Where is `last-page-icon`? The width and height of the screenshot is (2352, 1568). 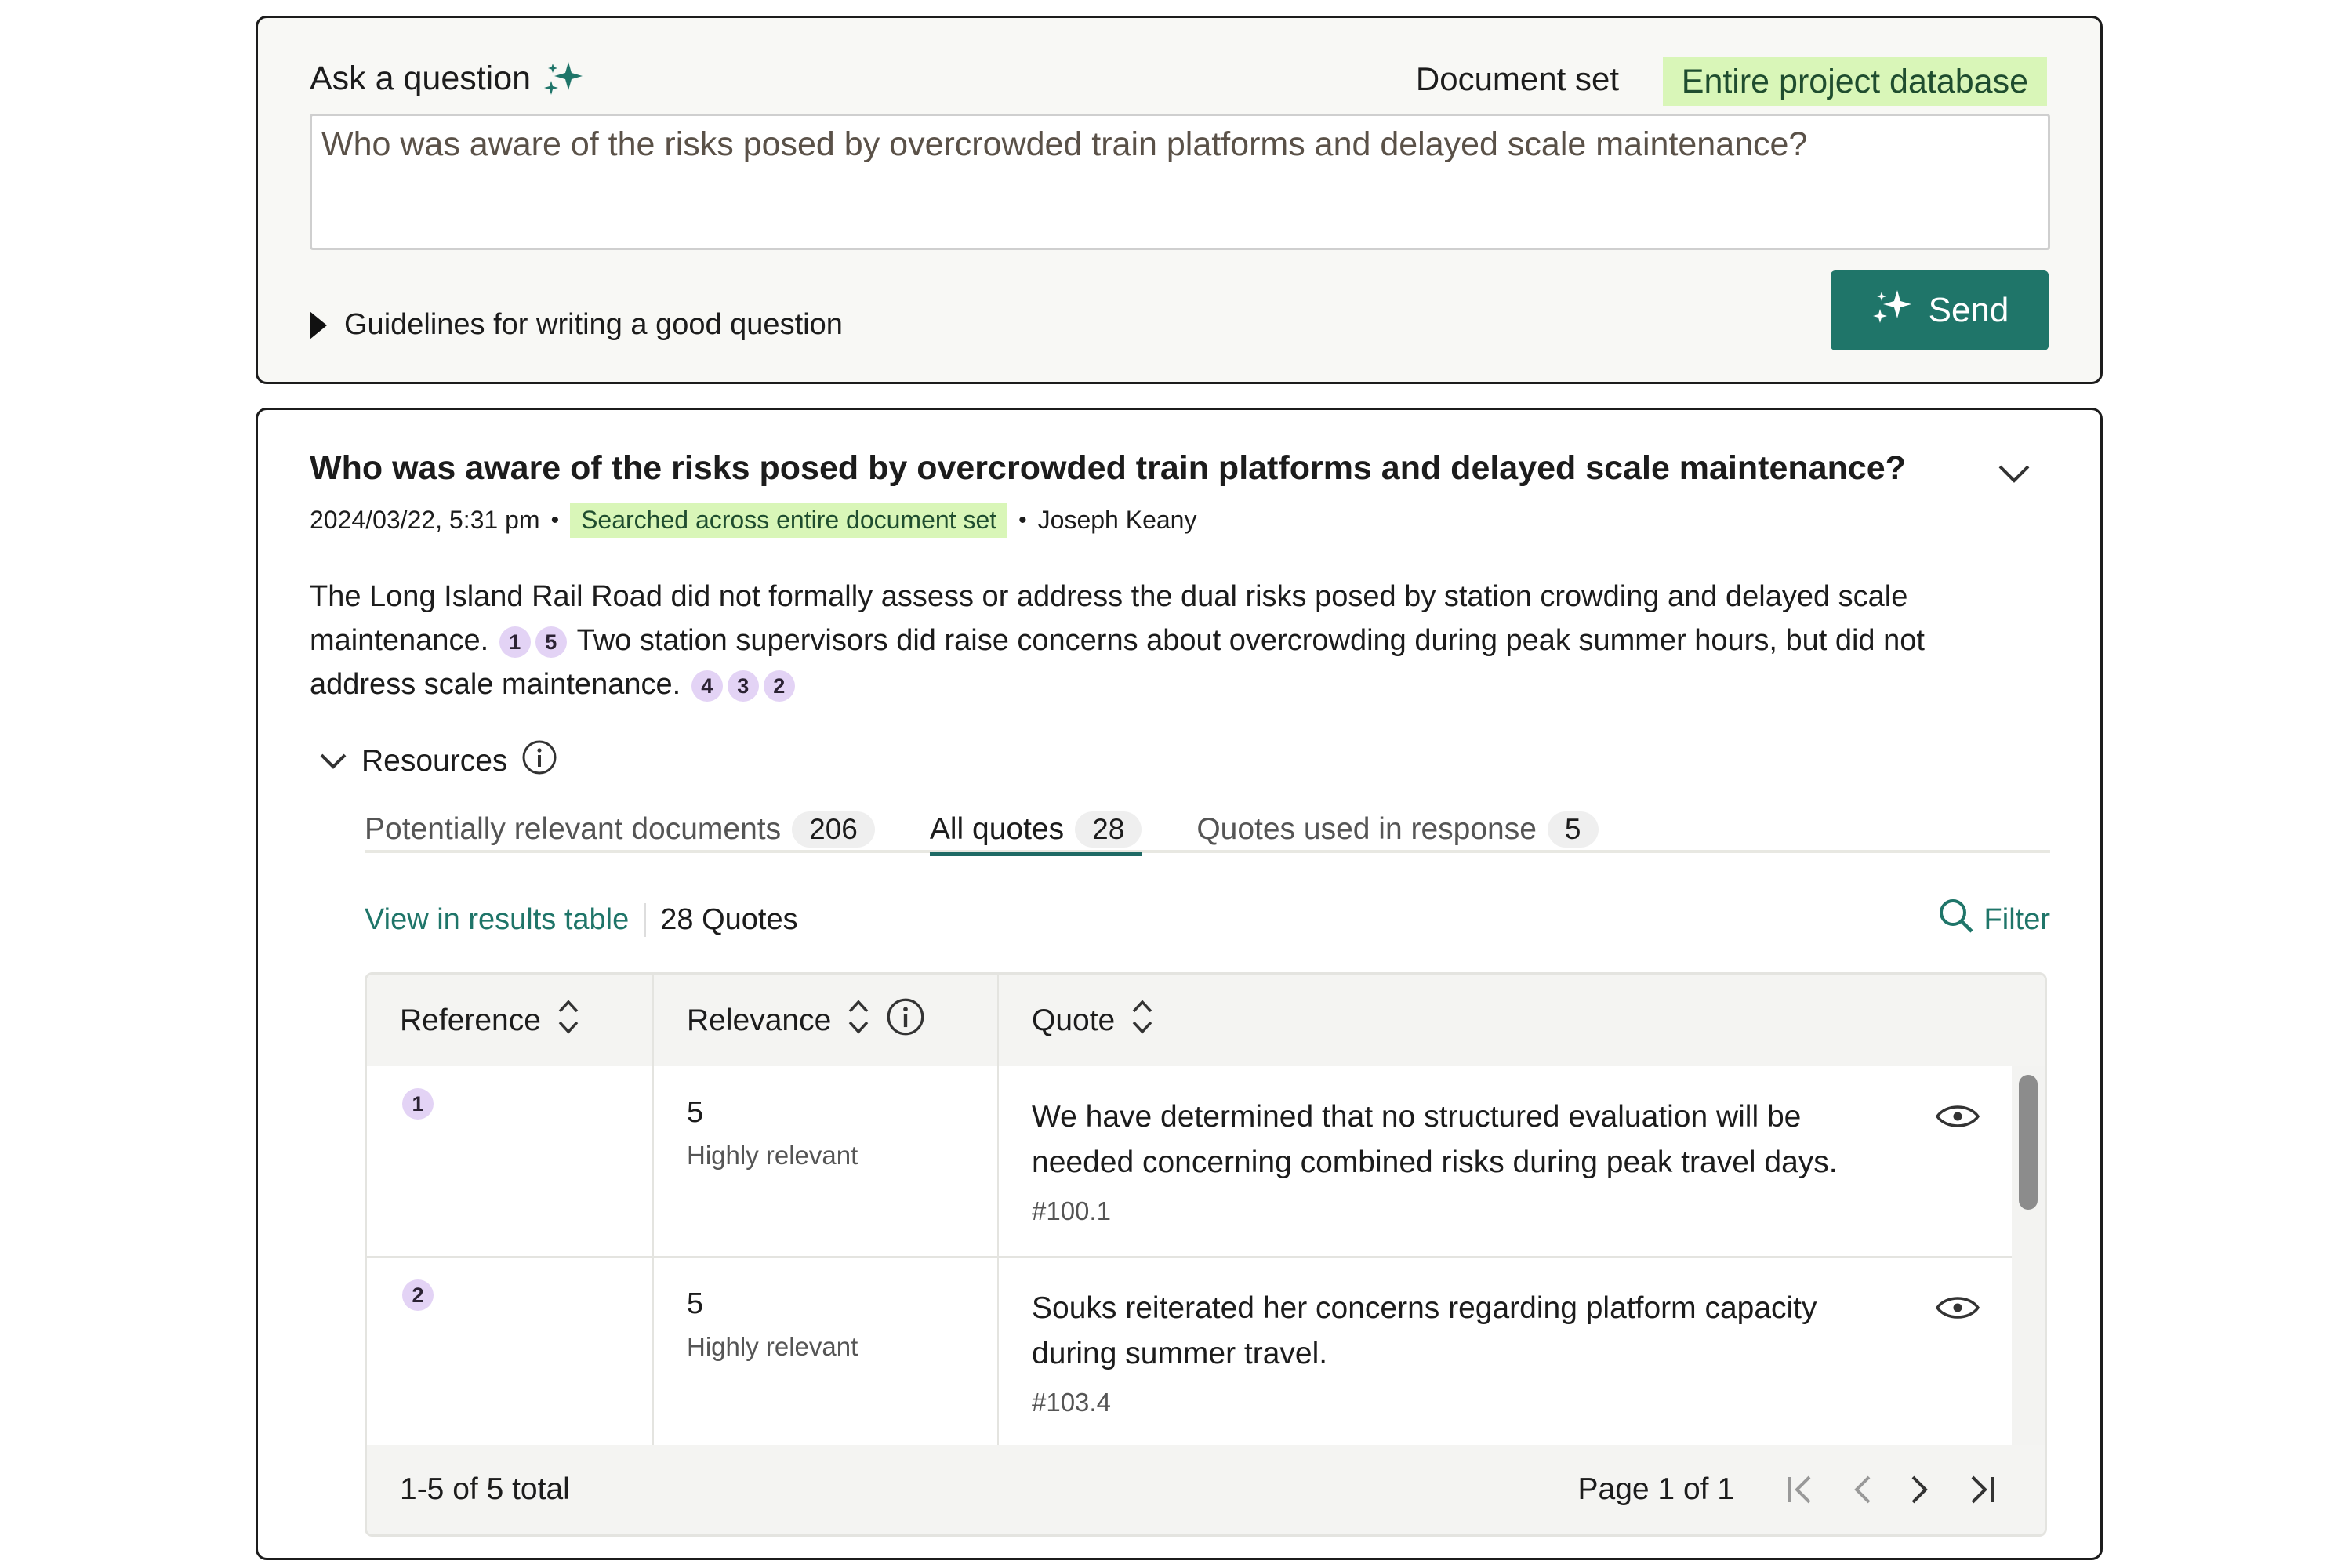
last-page-icon is located at coordinates (1982, 1489).